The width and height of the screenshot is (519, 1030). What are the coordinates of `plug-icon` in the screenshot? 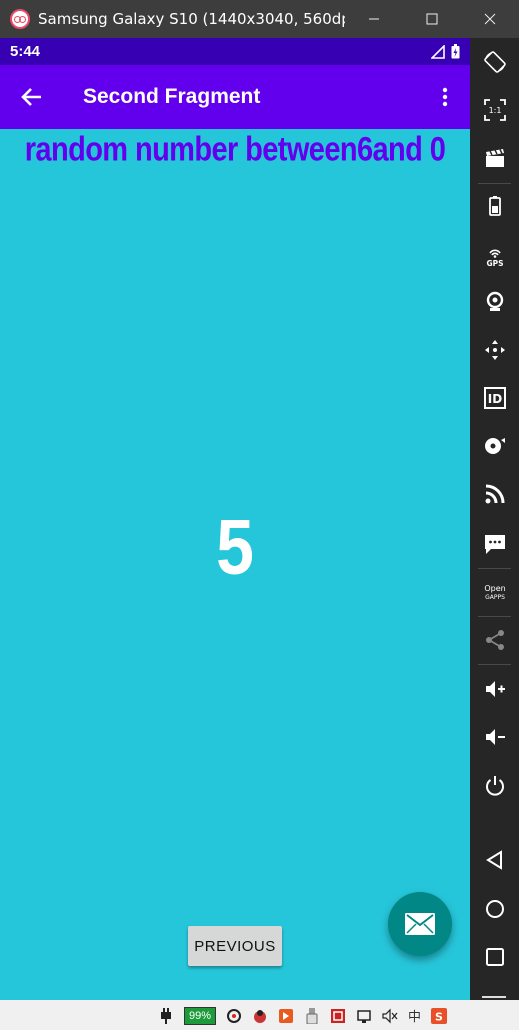 It's located at (166, 1015).